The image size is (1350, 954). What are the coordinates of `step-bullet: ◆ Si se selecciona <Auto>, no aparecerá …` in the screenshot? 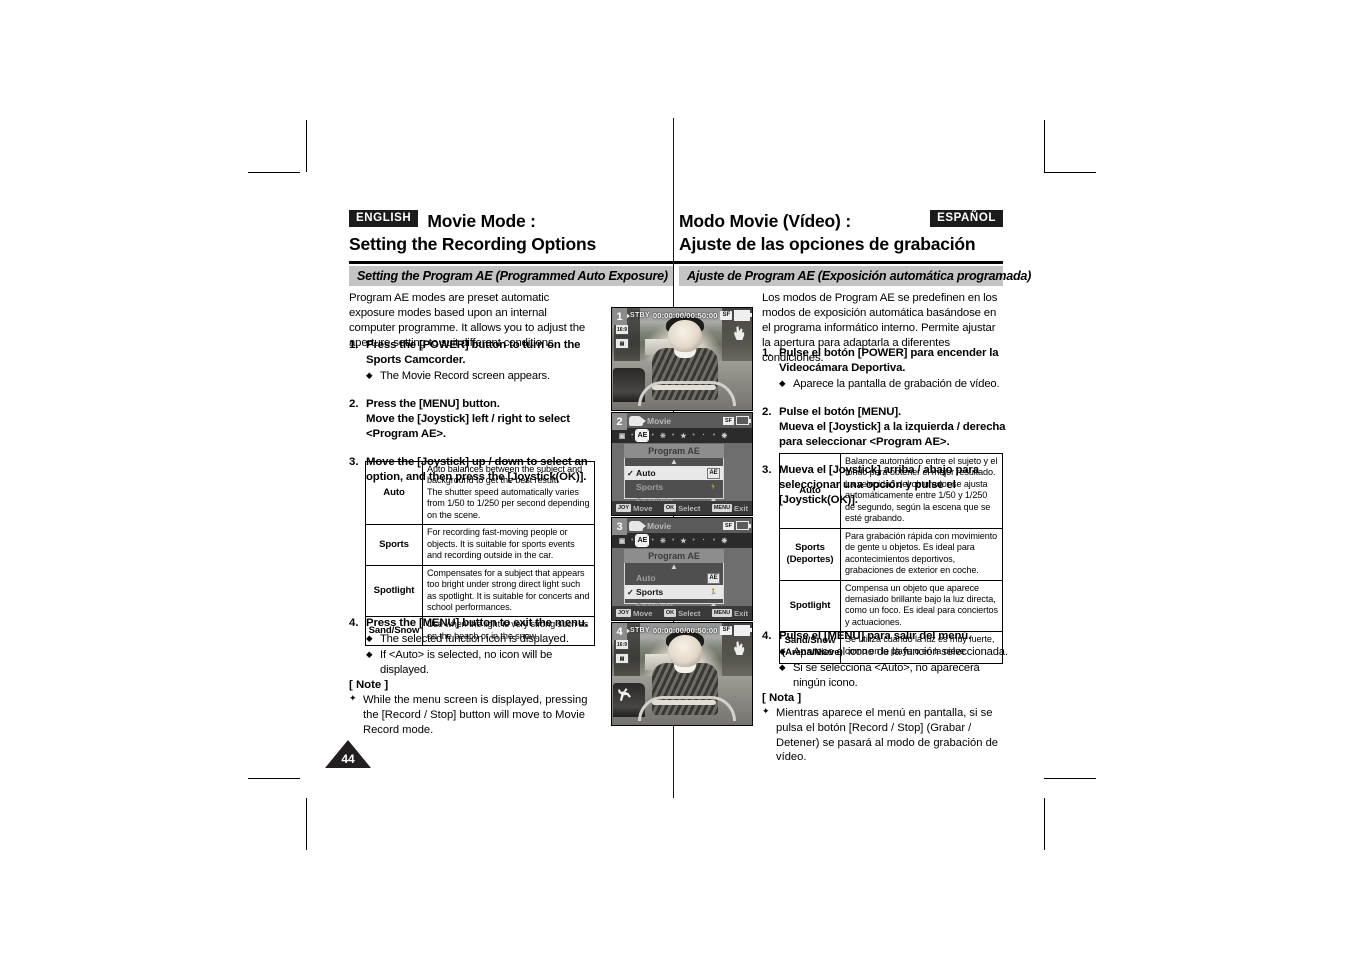 It's located at (895, 676).